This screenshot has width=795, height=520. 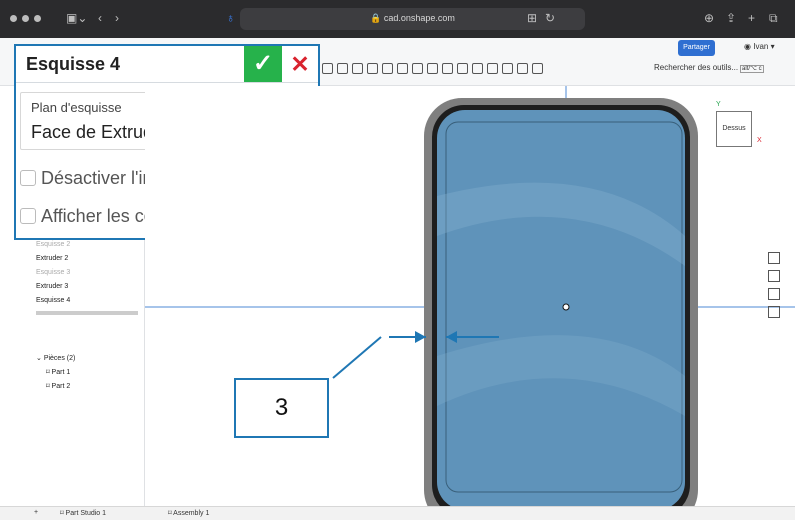 I want to click on shell-tool-icon, so click(x=432, y=68).